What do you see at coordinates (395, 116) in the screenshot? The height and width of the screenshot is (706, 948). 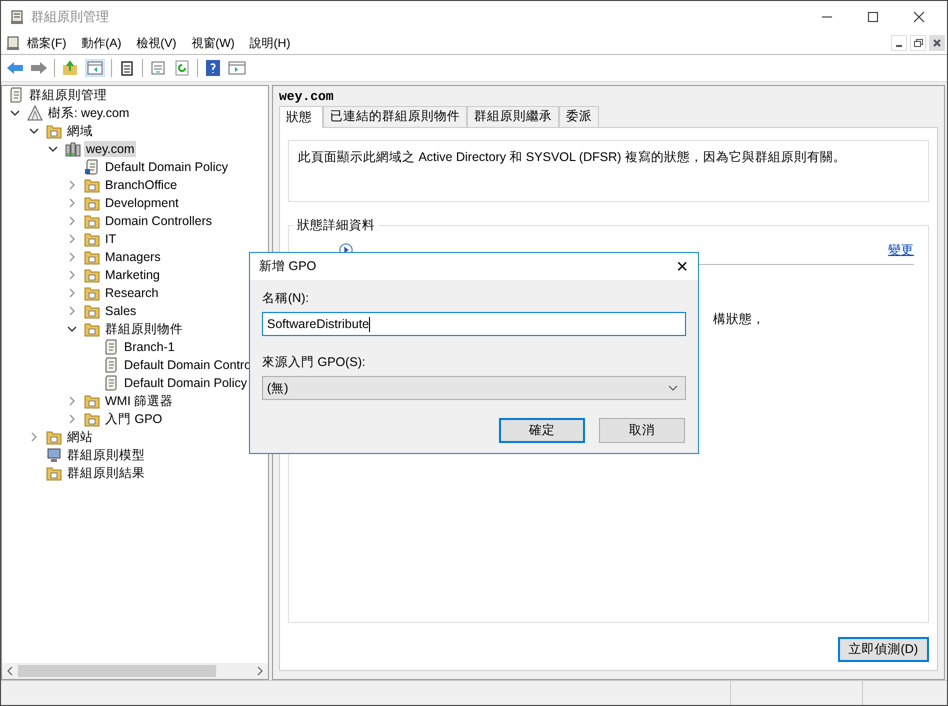 I see `tab: 已連結的群組原則物件` at bounding box center [395, 116].